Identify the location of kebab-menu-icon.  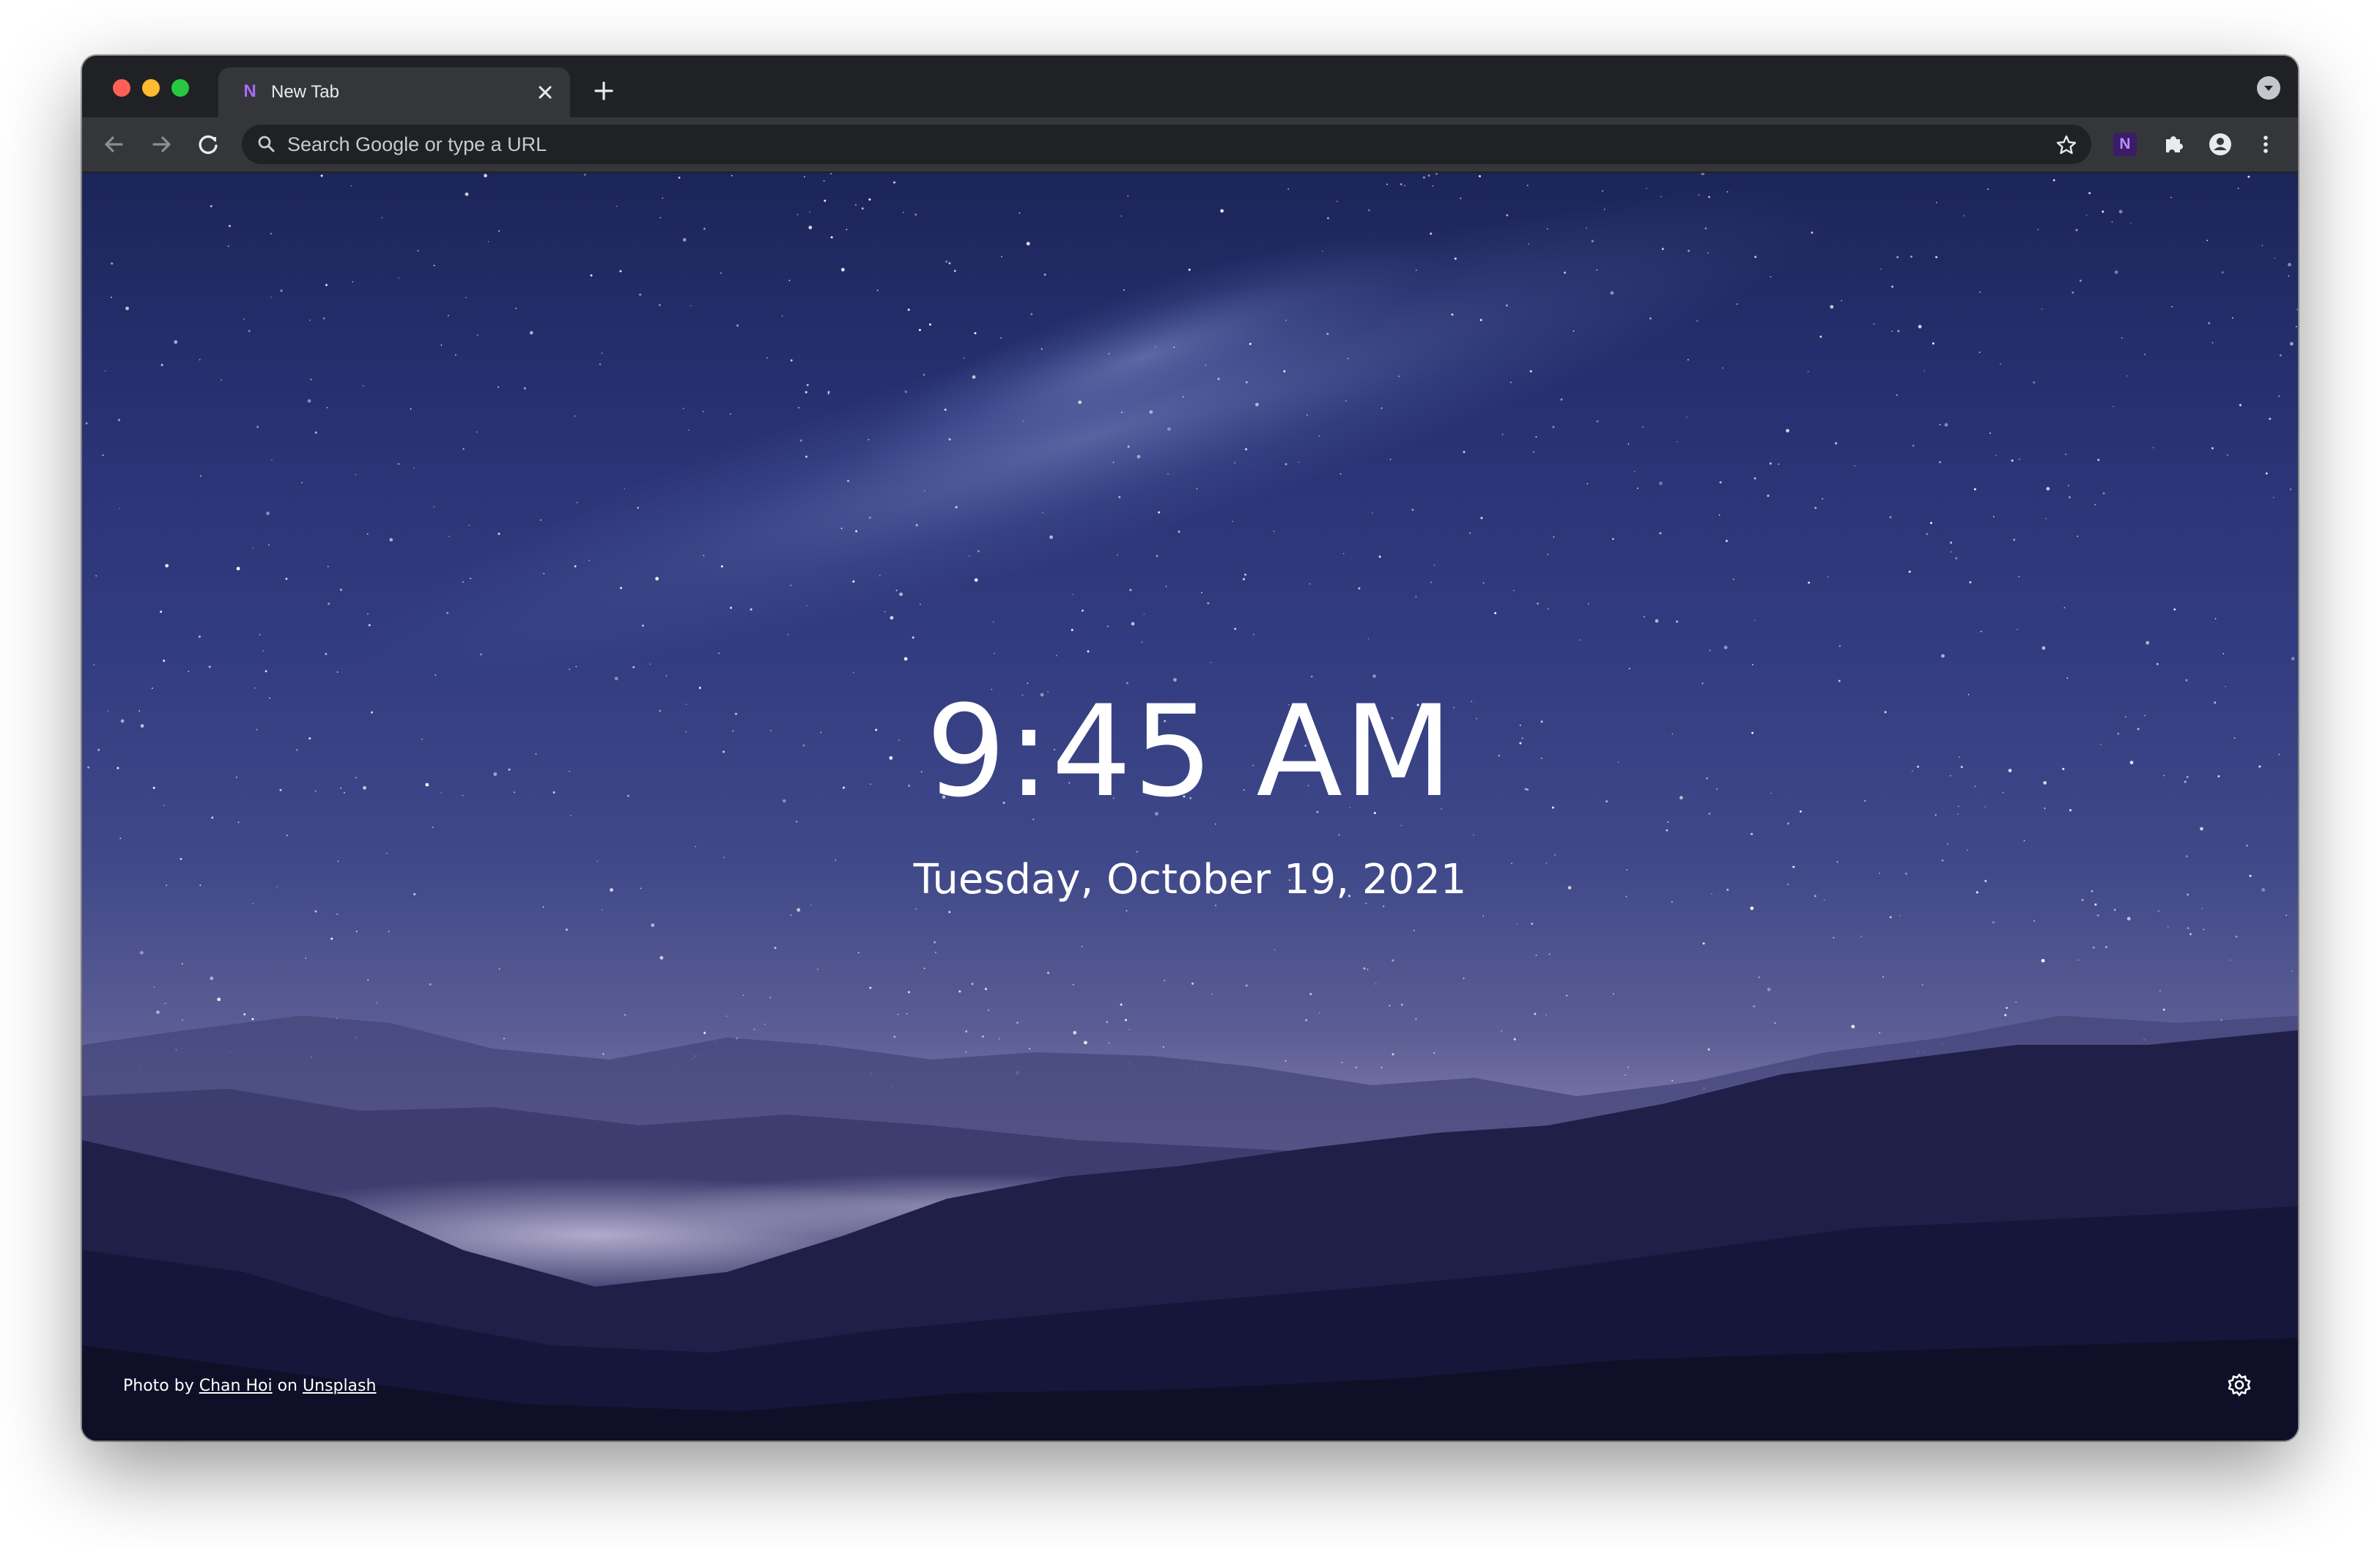
(2265, 145).